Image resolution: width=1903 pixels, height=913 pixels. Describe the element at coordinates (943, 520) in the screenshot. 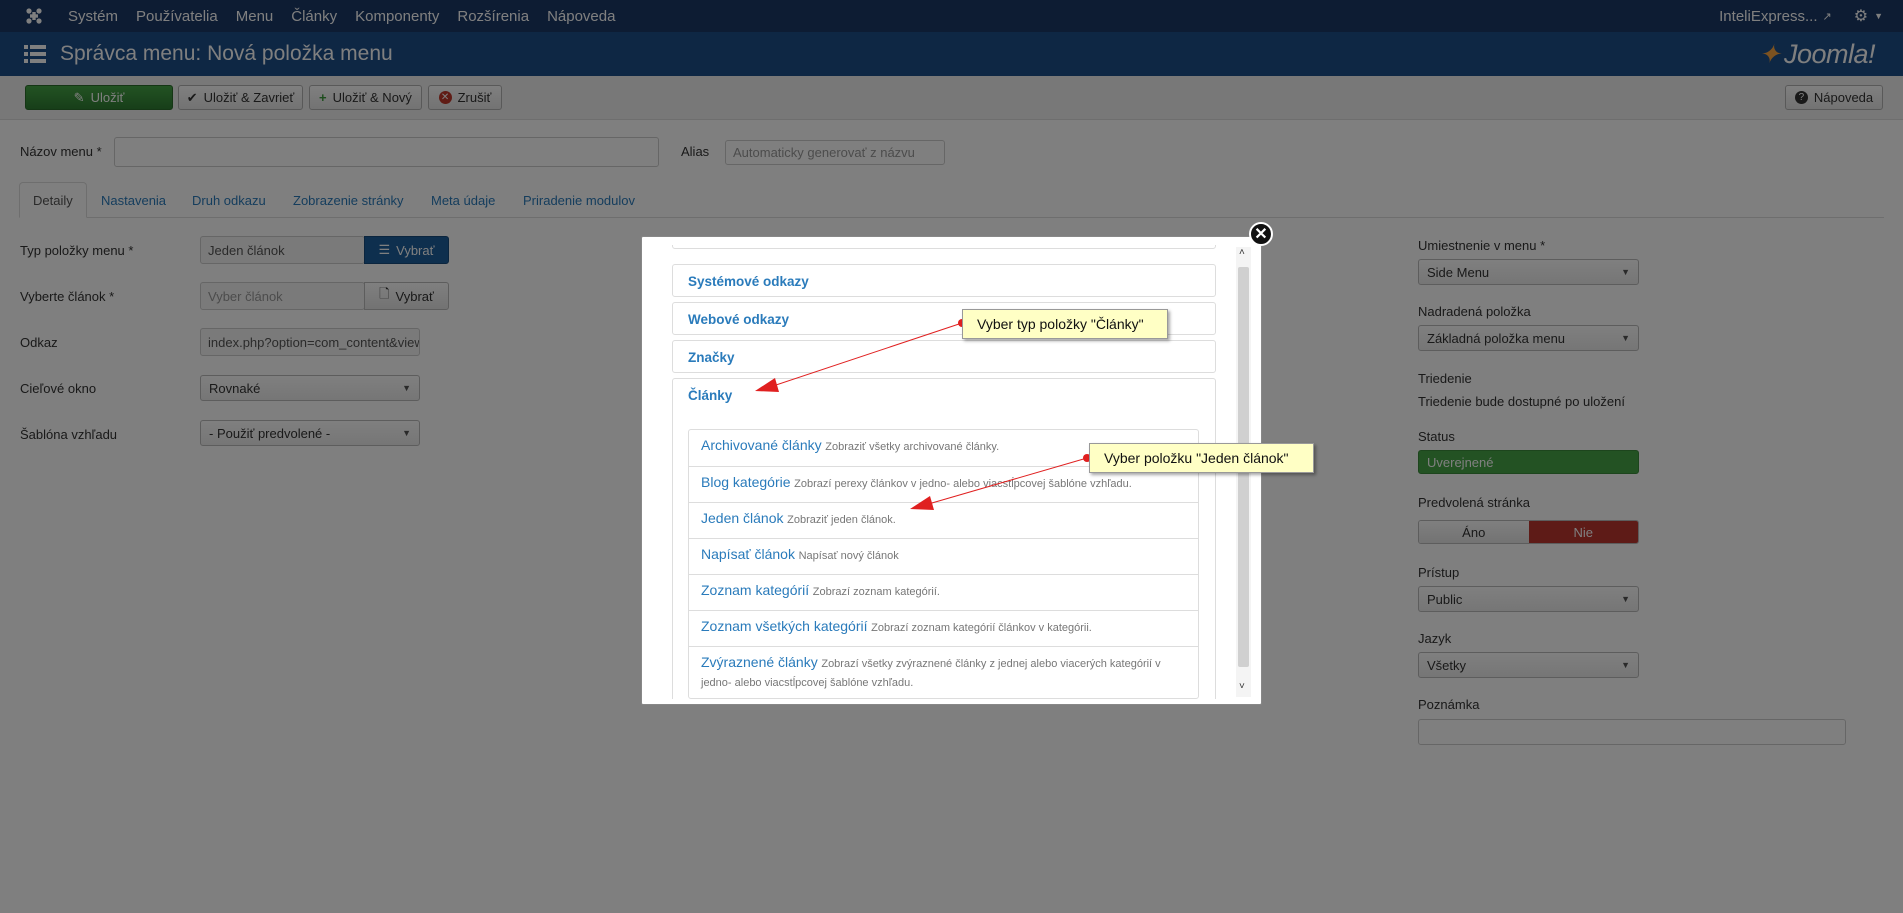

I see `list-item: Jeden článok Zobraziť jeden článok.` at that location.